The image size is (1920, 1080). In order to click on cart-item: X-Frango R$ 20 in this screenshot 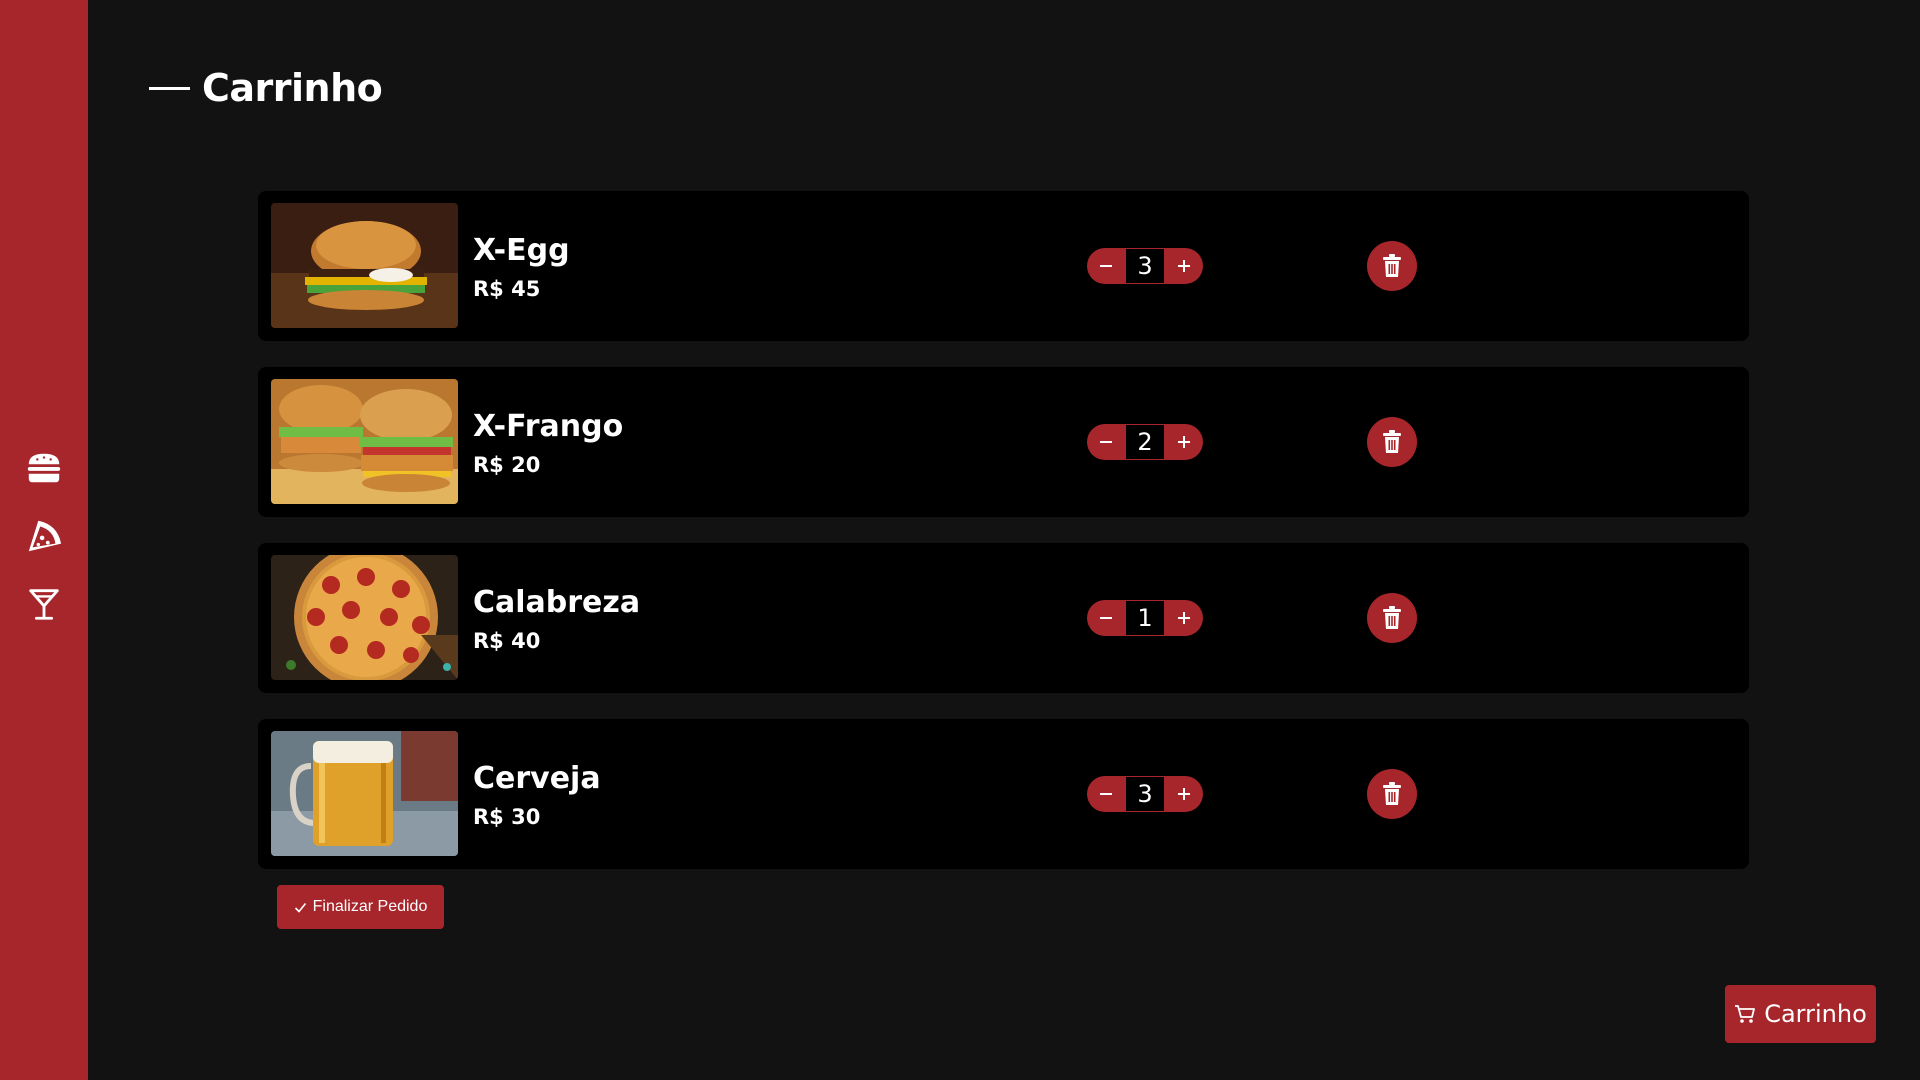, I will do `click(1003, 442)`.